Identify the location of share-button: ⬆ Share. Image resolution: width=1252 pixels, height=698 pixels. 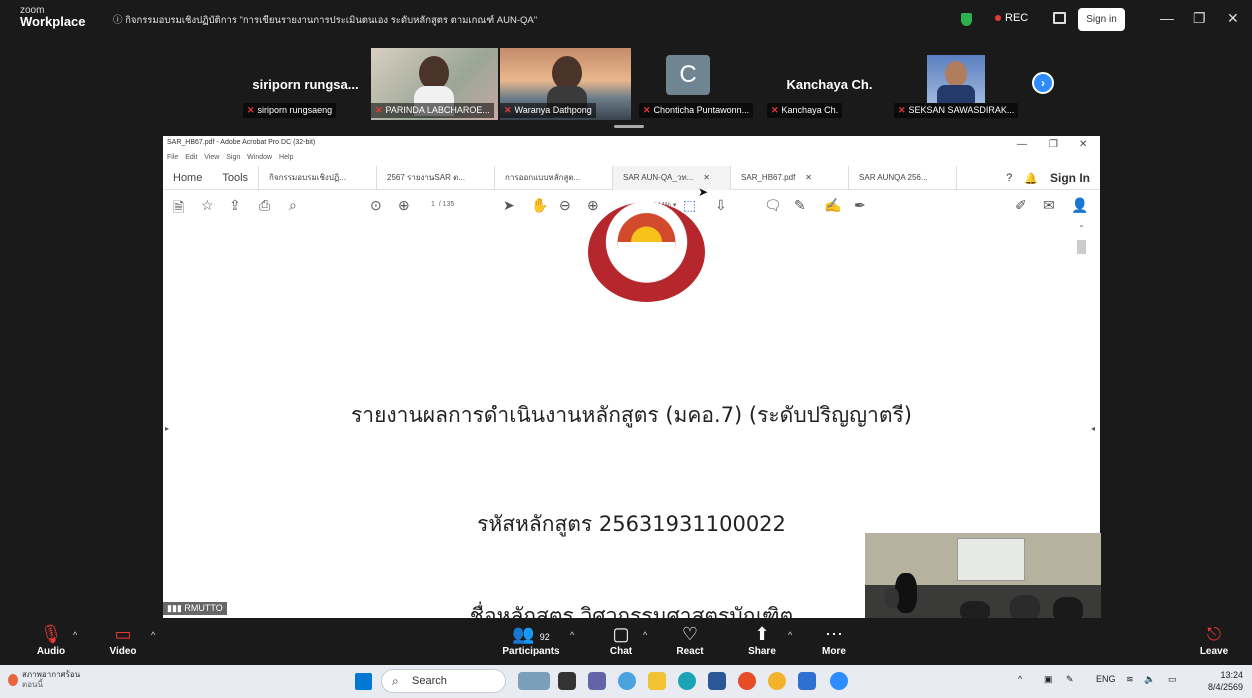
(762, 639).